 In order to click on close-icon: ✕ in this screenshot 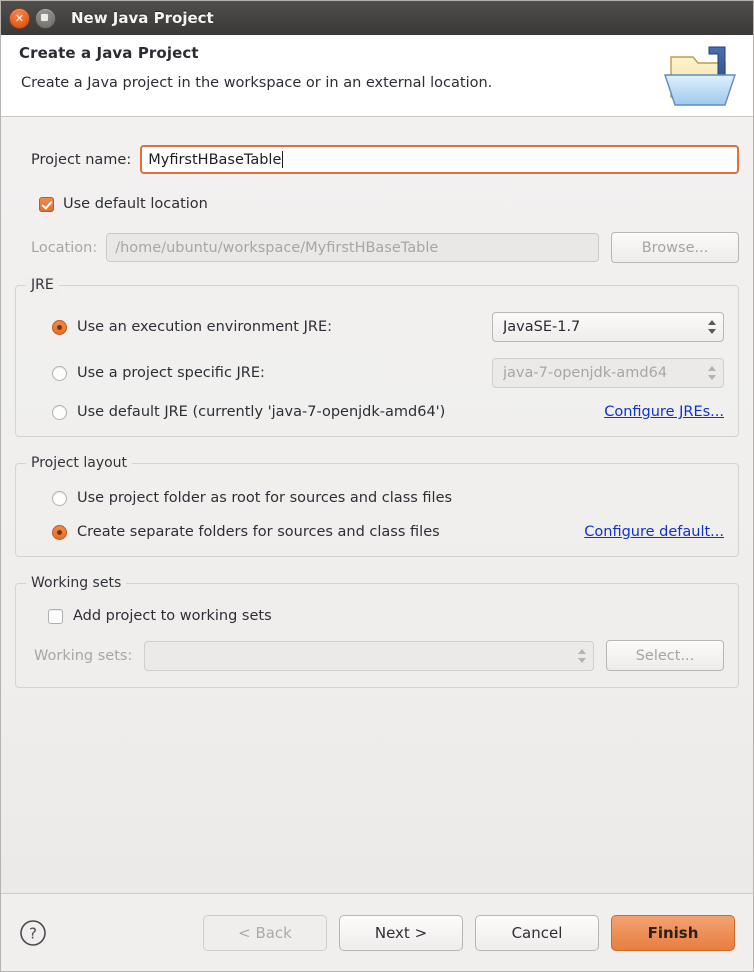, I will do `click(19, 18)`.